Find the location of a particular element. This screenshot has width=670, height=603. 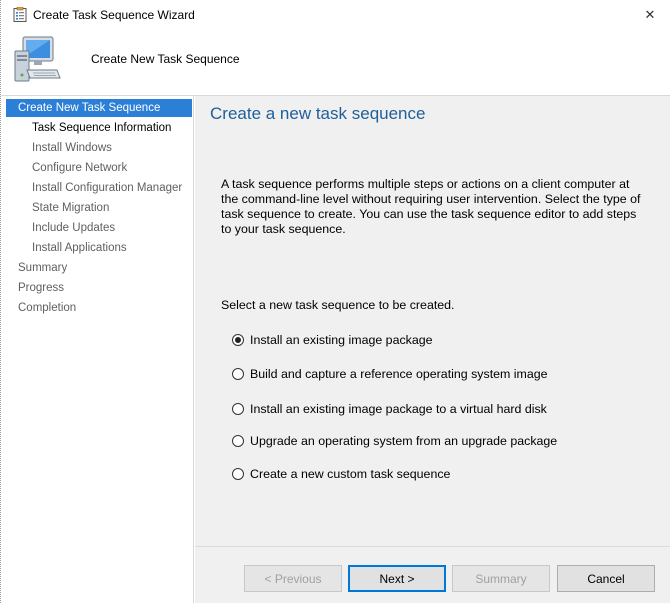

summary-button: Summary is located at coordinates (501, 578).